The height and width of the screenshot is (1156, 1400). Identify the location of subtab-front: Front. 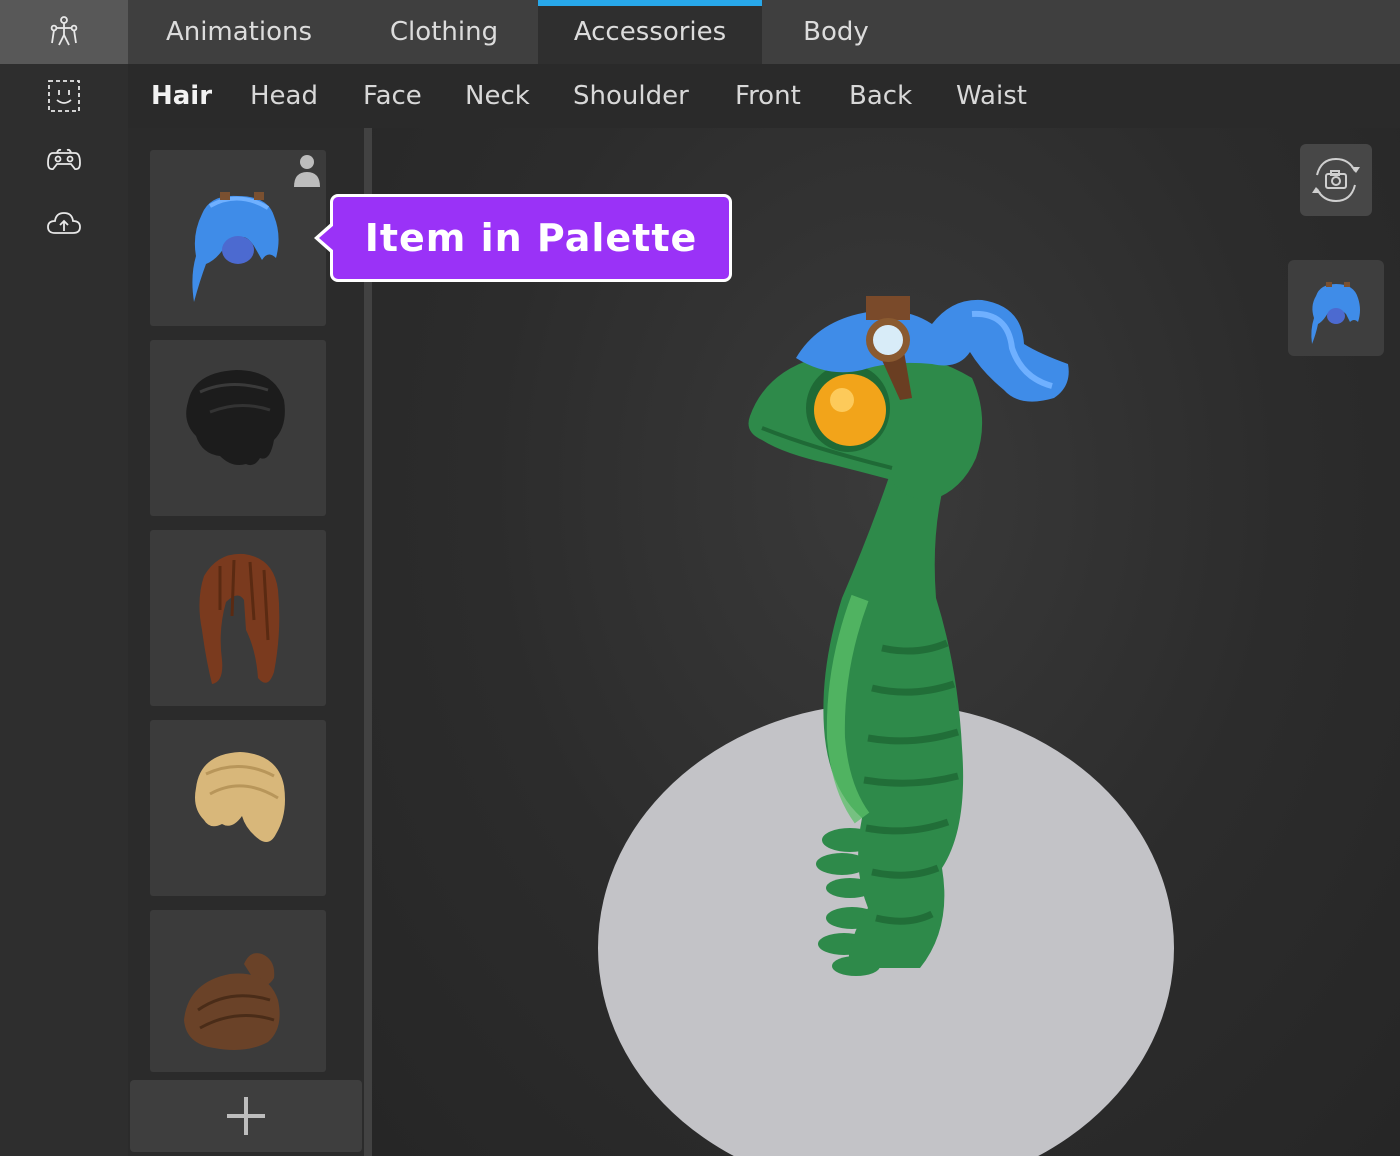
(768, 96).